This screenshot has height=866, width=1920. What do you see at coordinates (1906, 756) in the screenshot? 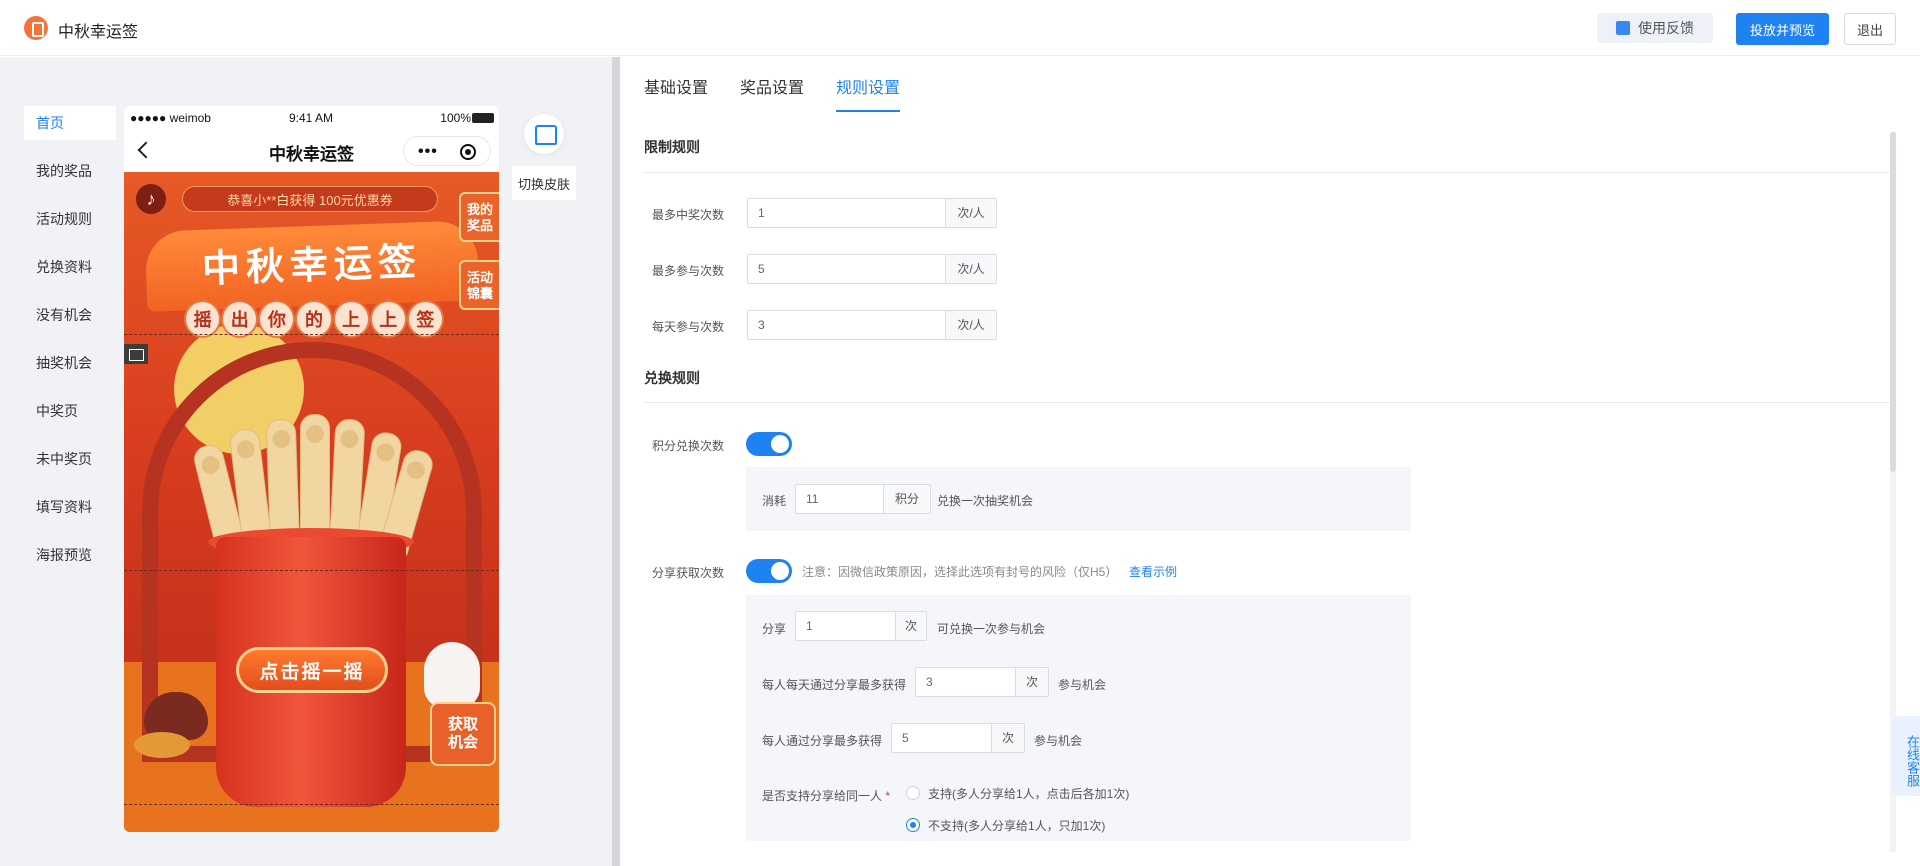
I see `online-service-tab: 在线客服` at bounding box center [1906, 756].